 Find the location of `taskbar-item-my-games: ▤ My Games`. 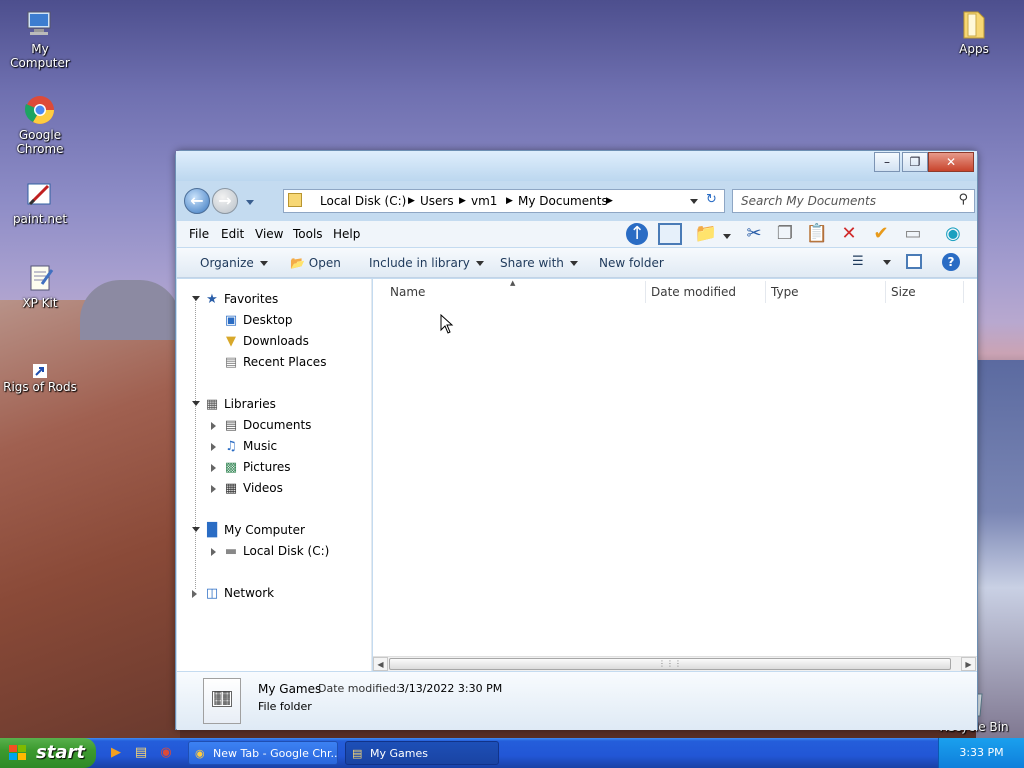

taskbar-item-my-games: ▤ My Games is located at coordinates (422, 753).